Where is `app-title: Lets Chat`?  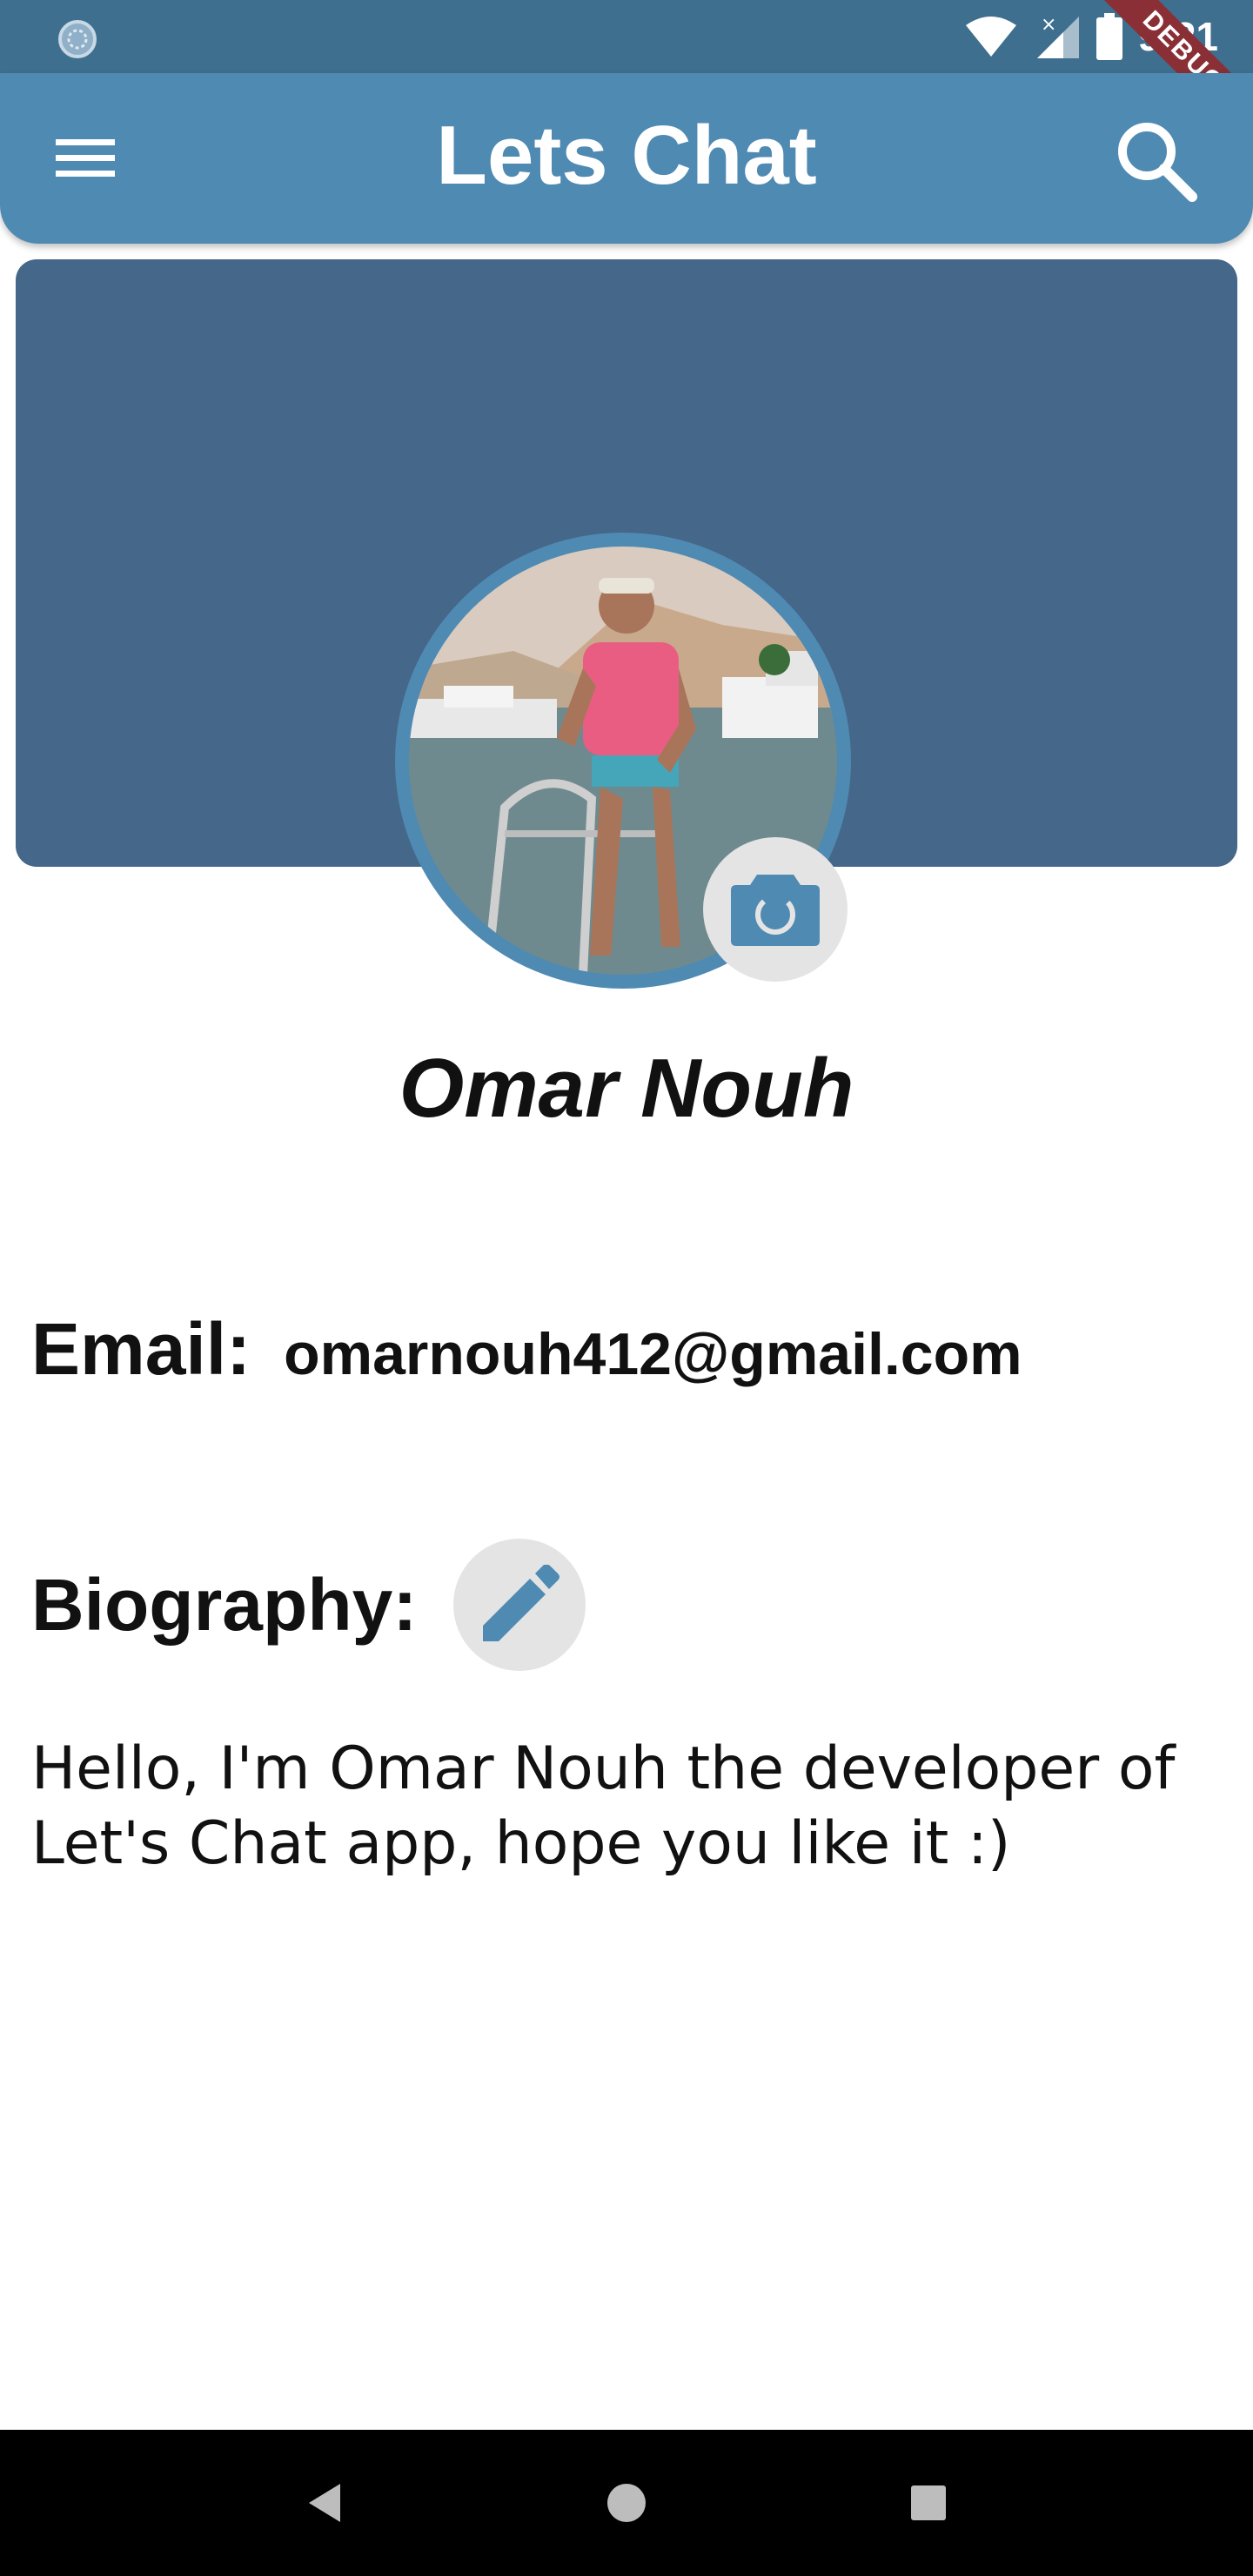 app-title: Lets Chat is located at coordinates (626, 155).